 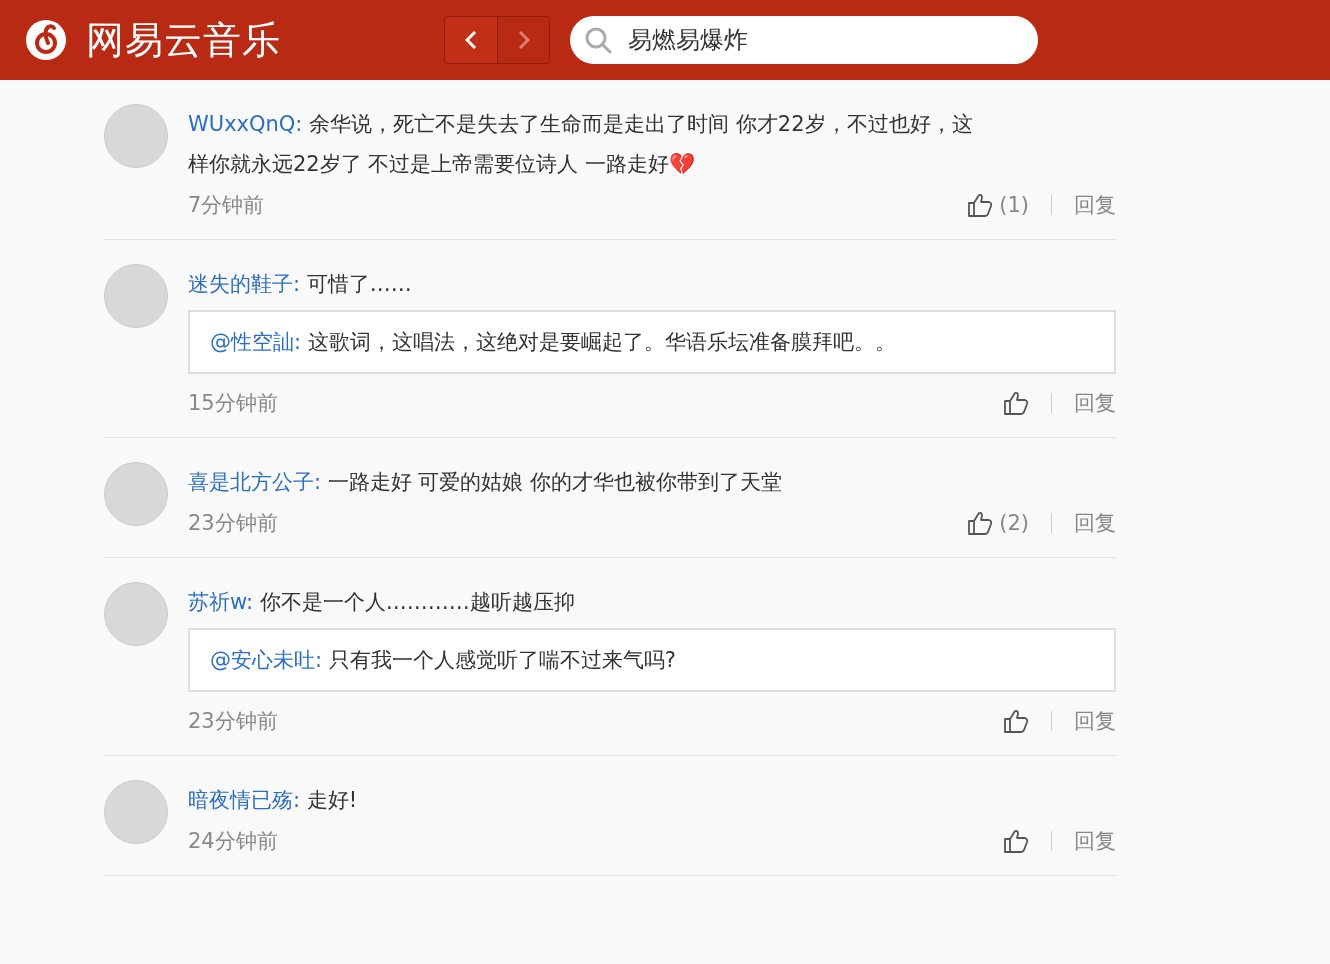 I want to click on comment-time: 24分钟前, so click(x=233, y=841).